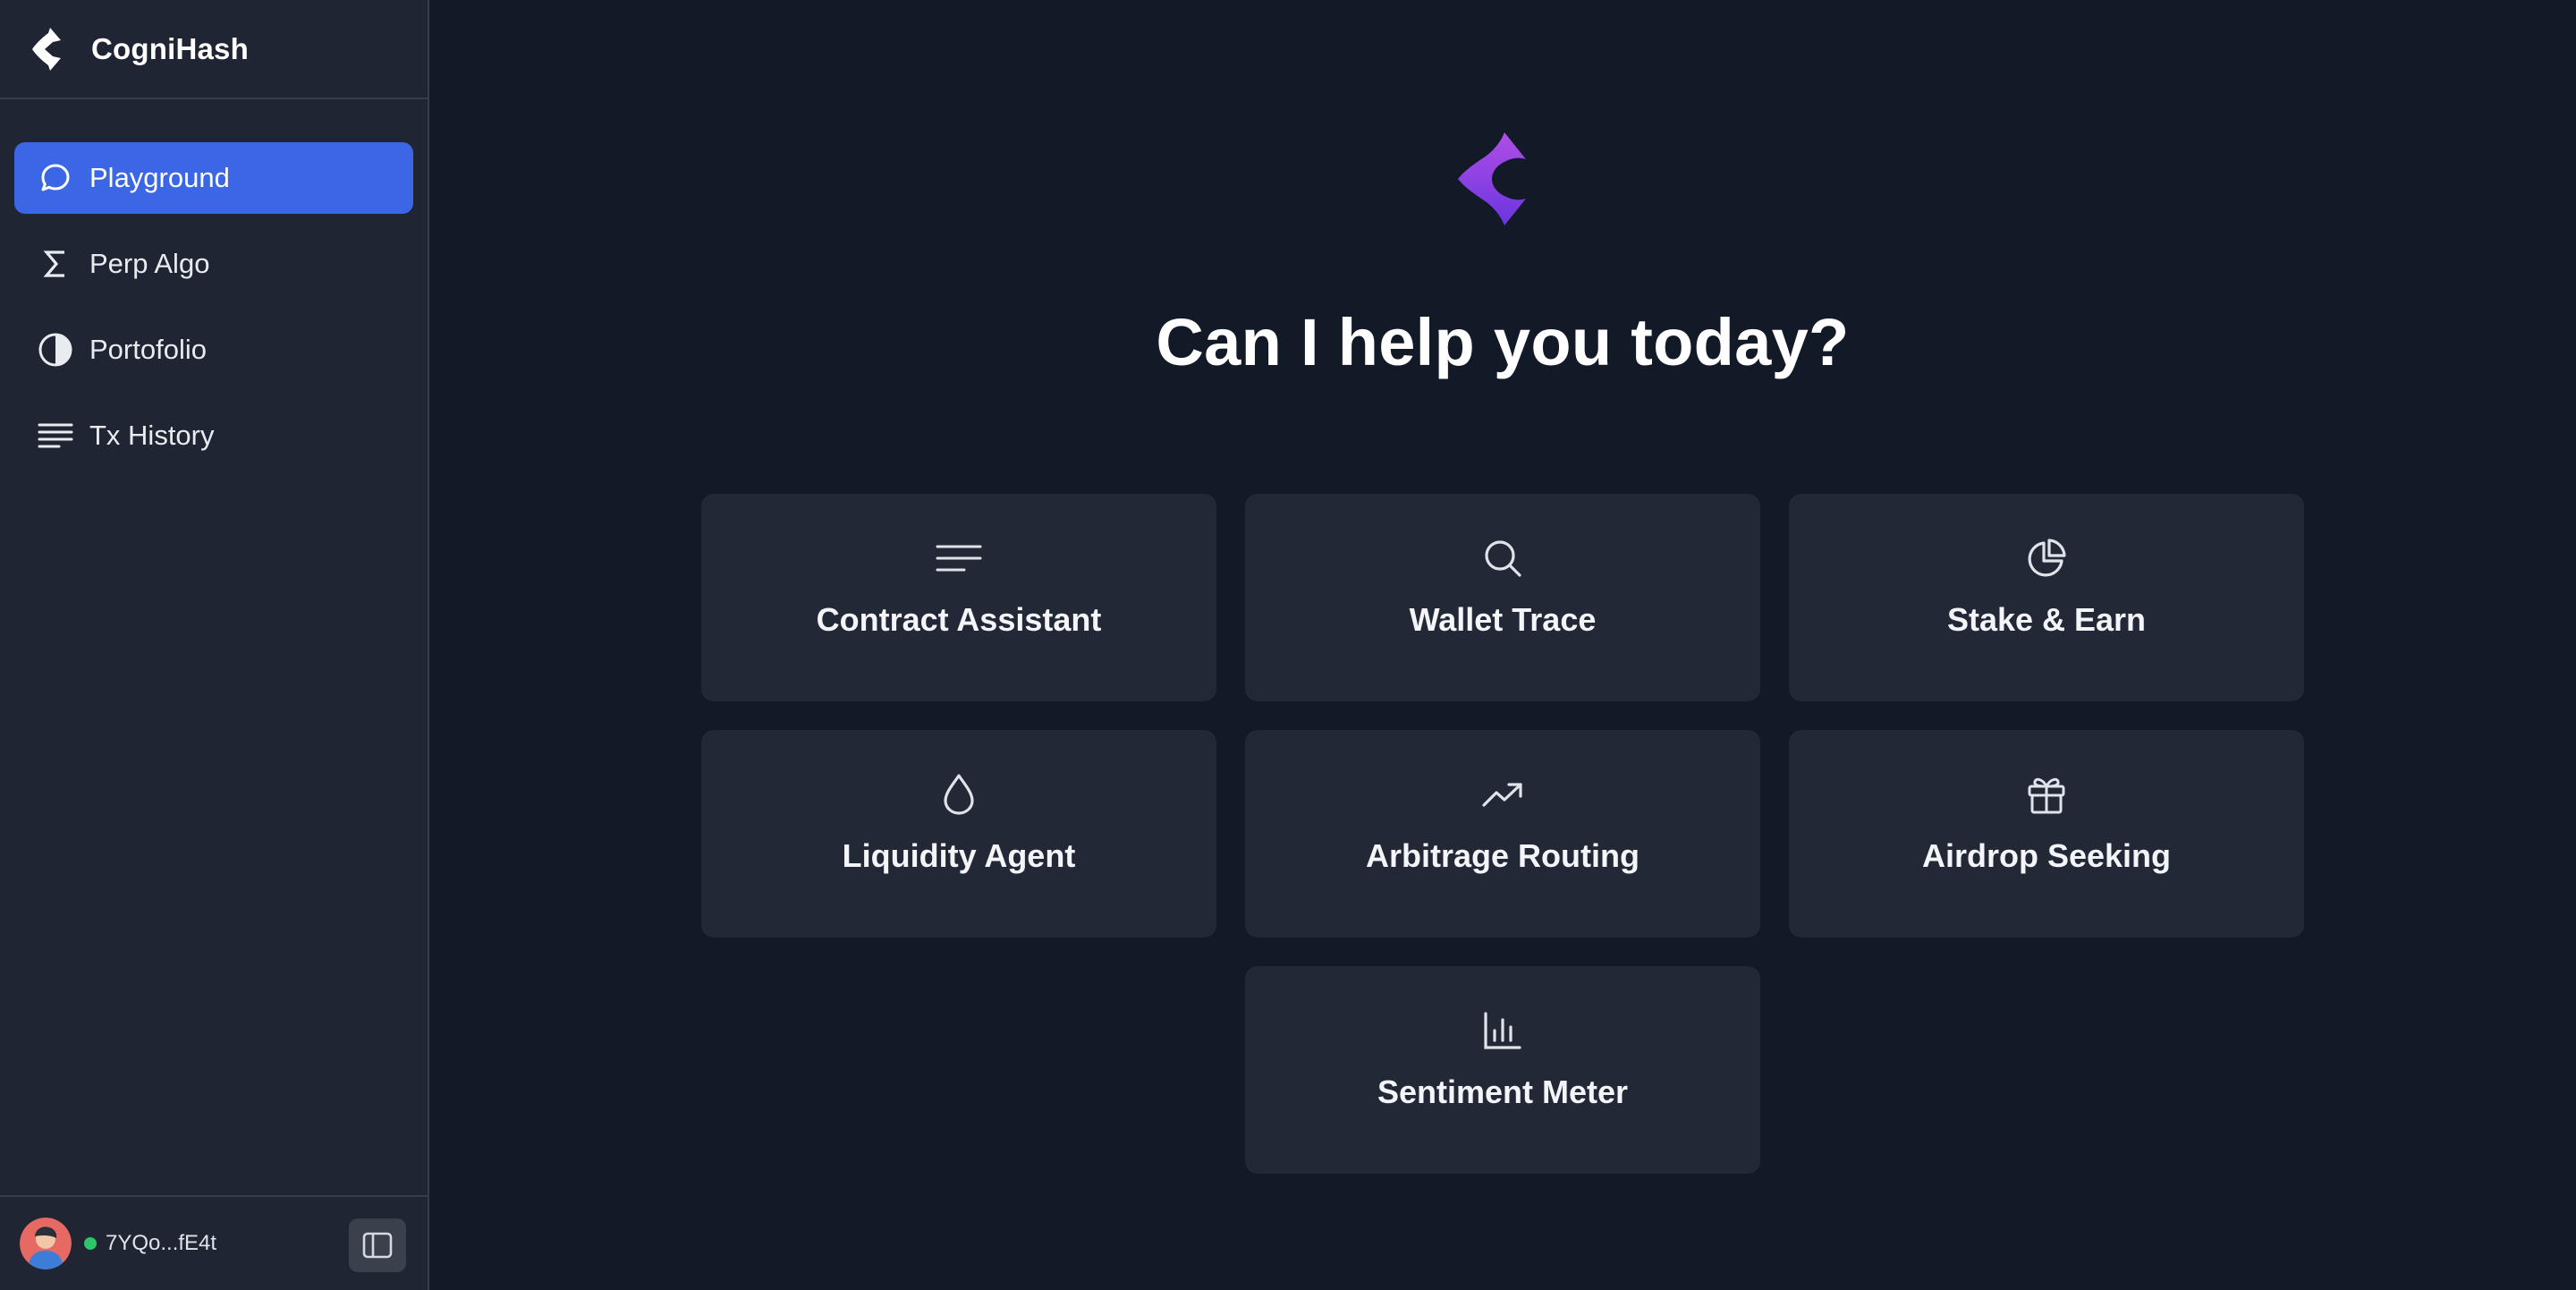 The width and height of the screenshot is (2576, 1290). I want to click on card-label: Arbitrage Routing, so click(1503, 855).